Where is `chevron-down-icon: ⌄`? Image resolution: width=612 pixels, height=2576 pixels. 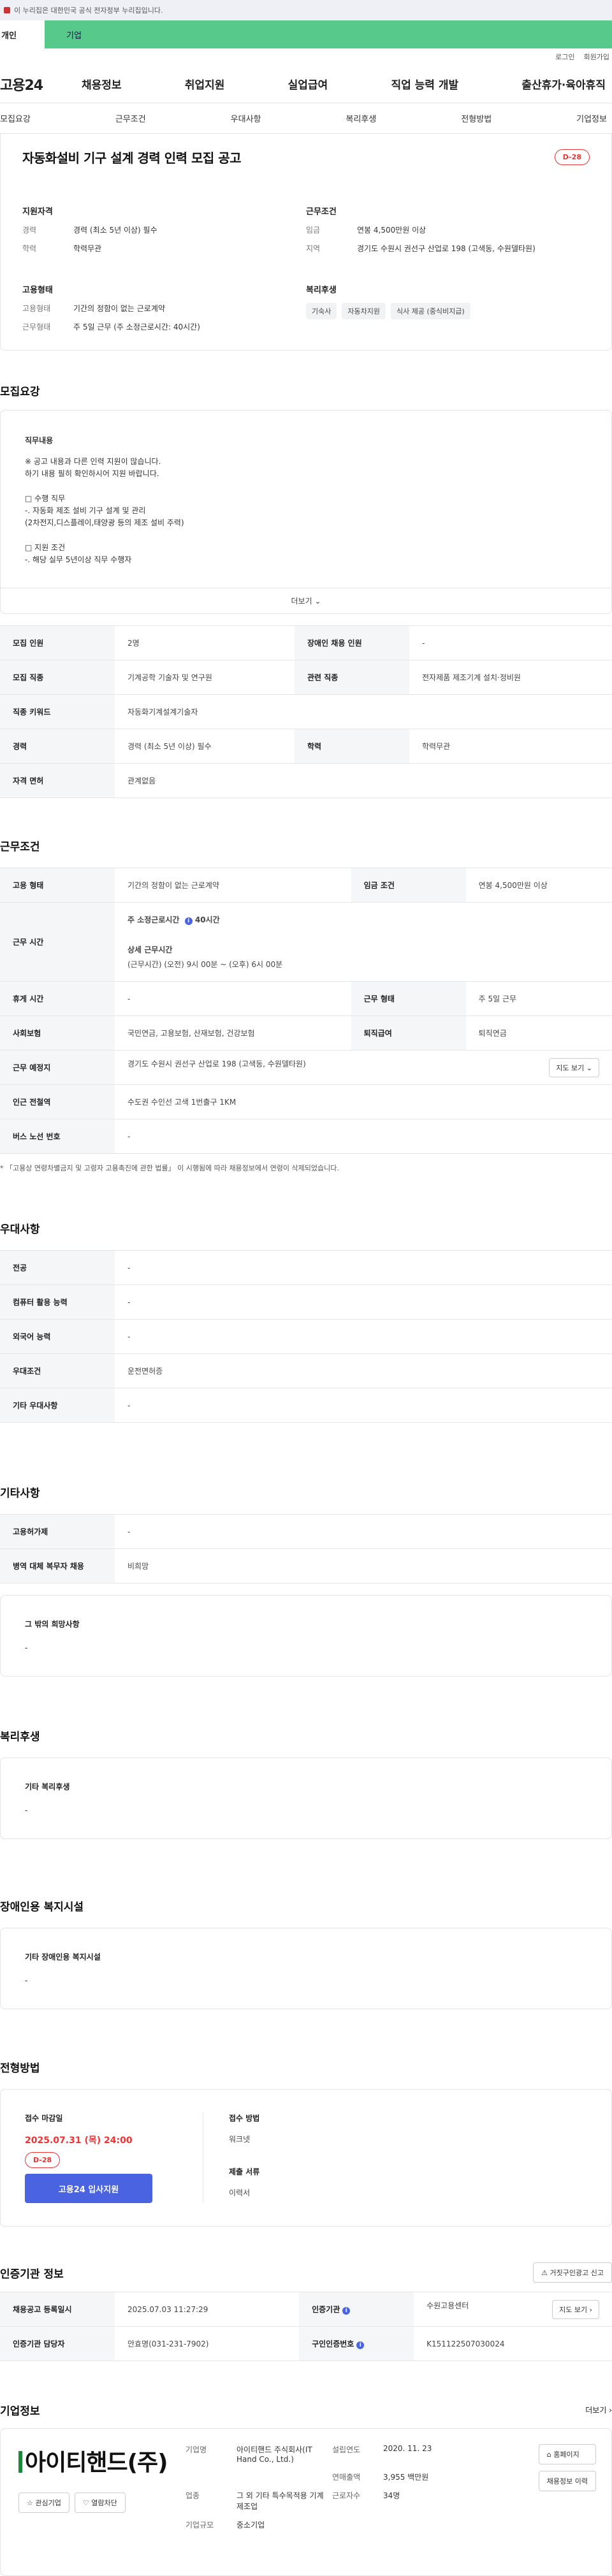 chevron-down-icon: ⌄ is located at coordinates (317, 601).